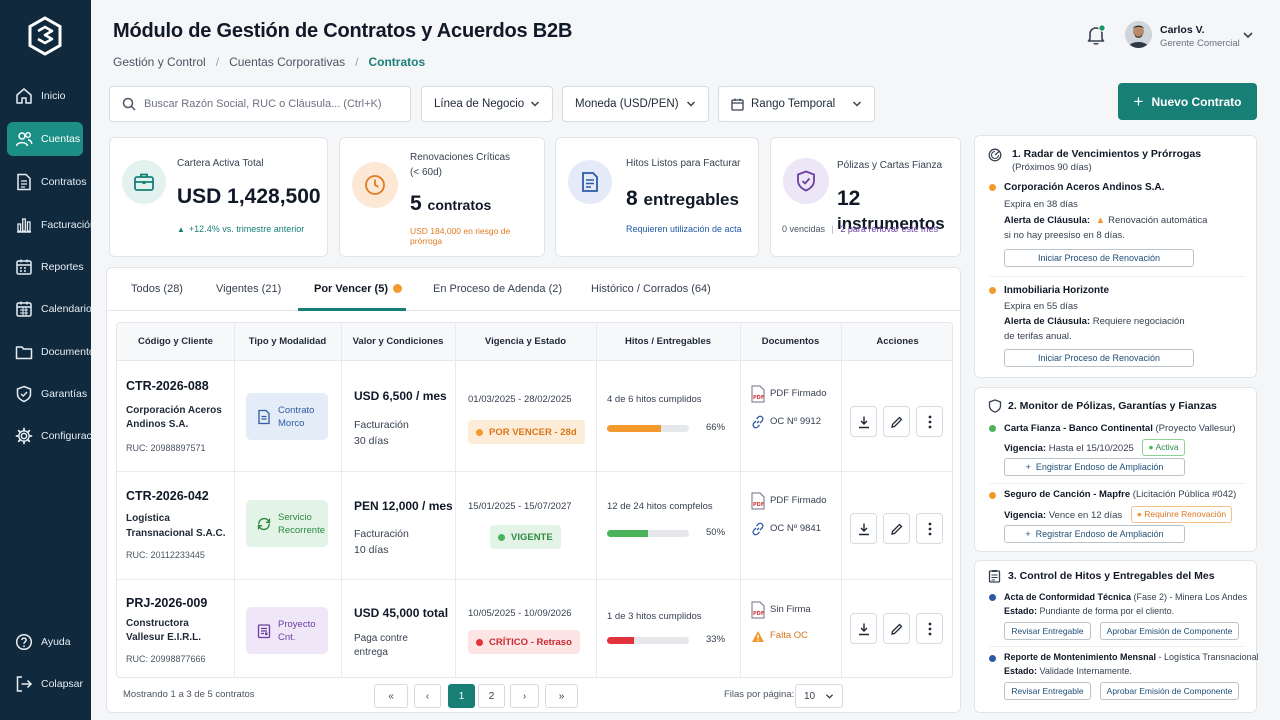 The height and width of the screenshot is (720, 1280). I want to click on kpi-foot: Requieren utilización de acta, so click(684, 229).